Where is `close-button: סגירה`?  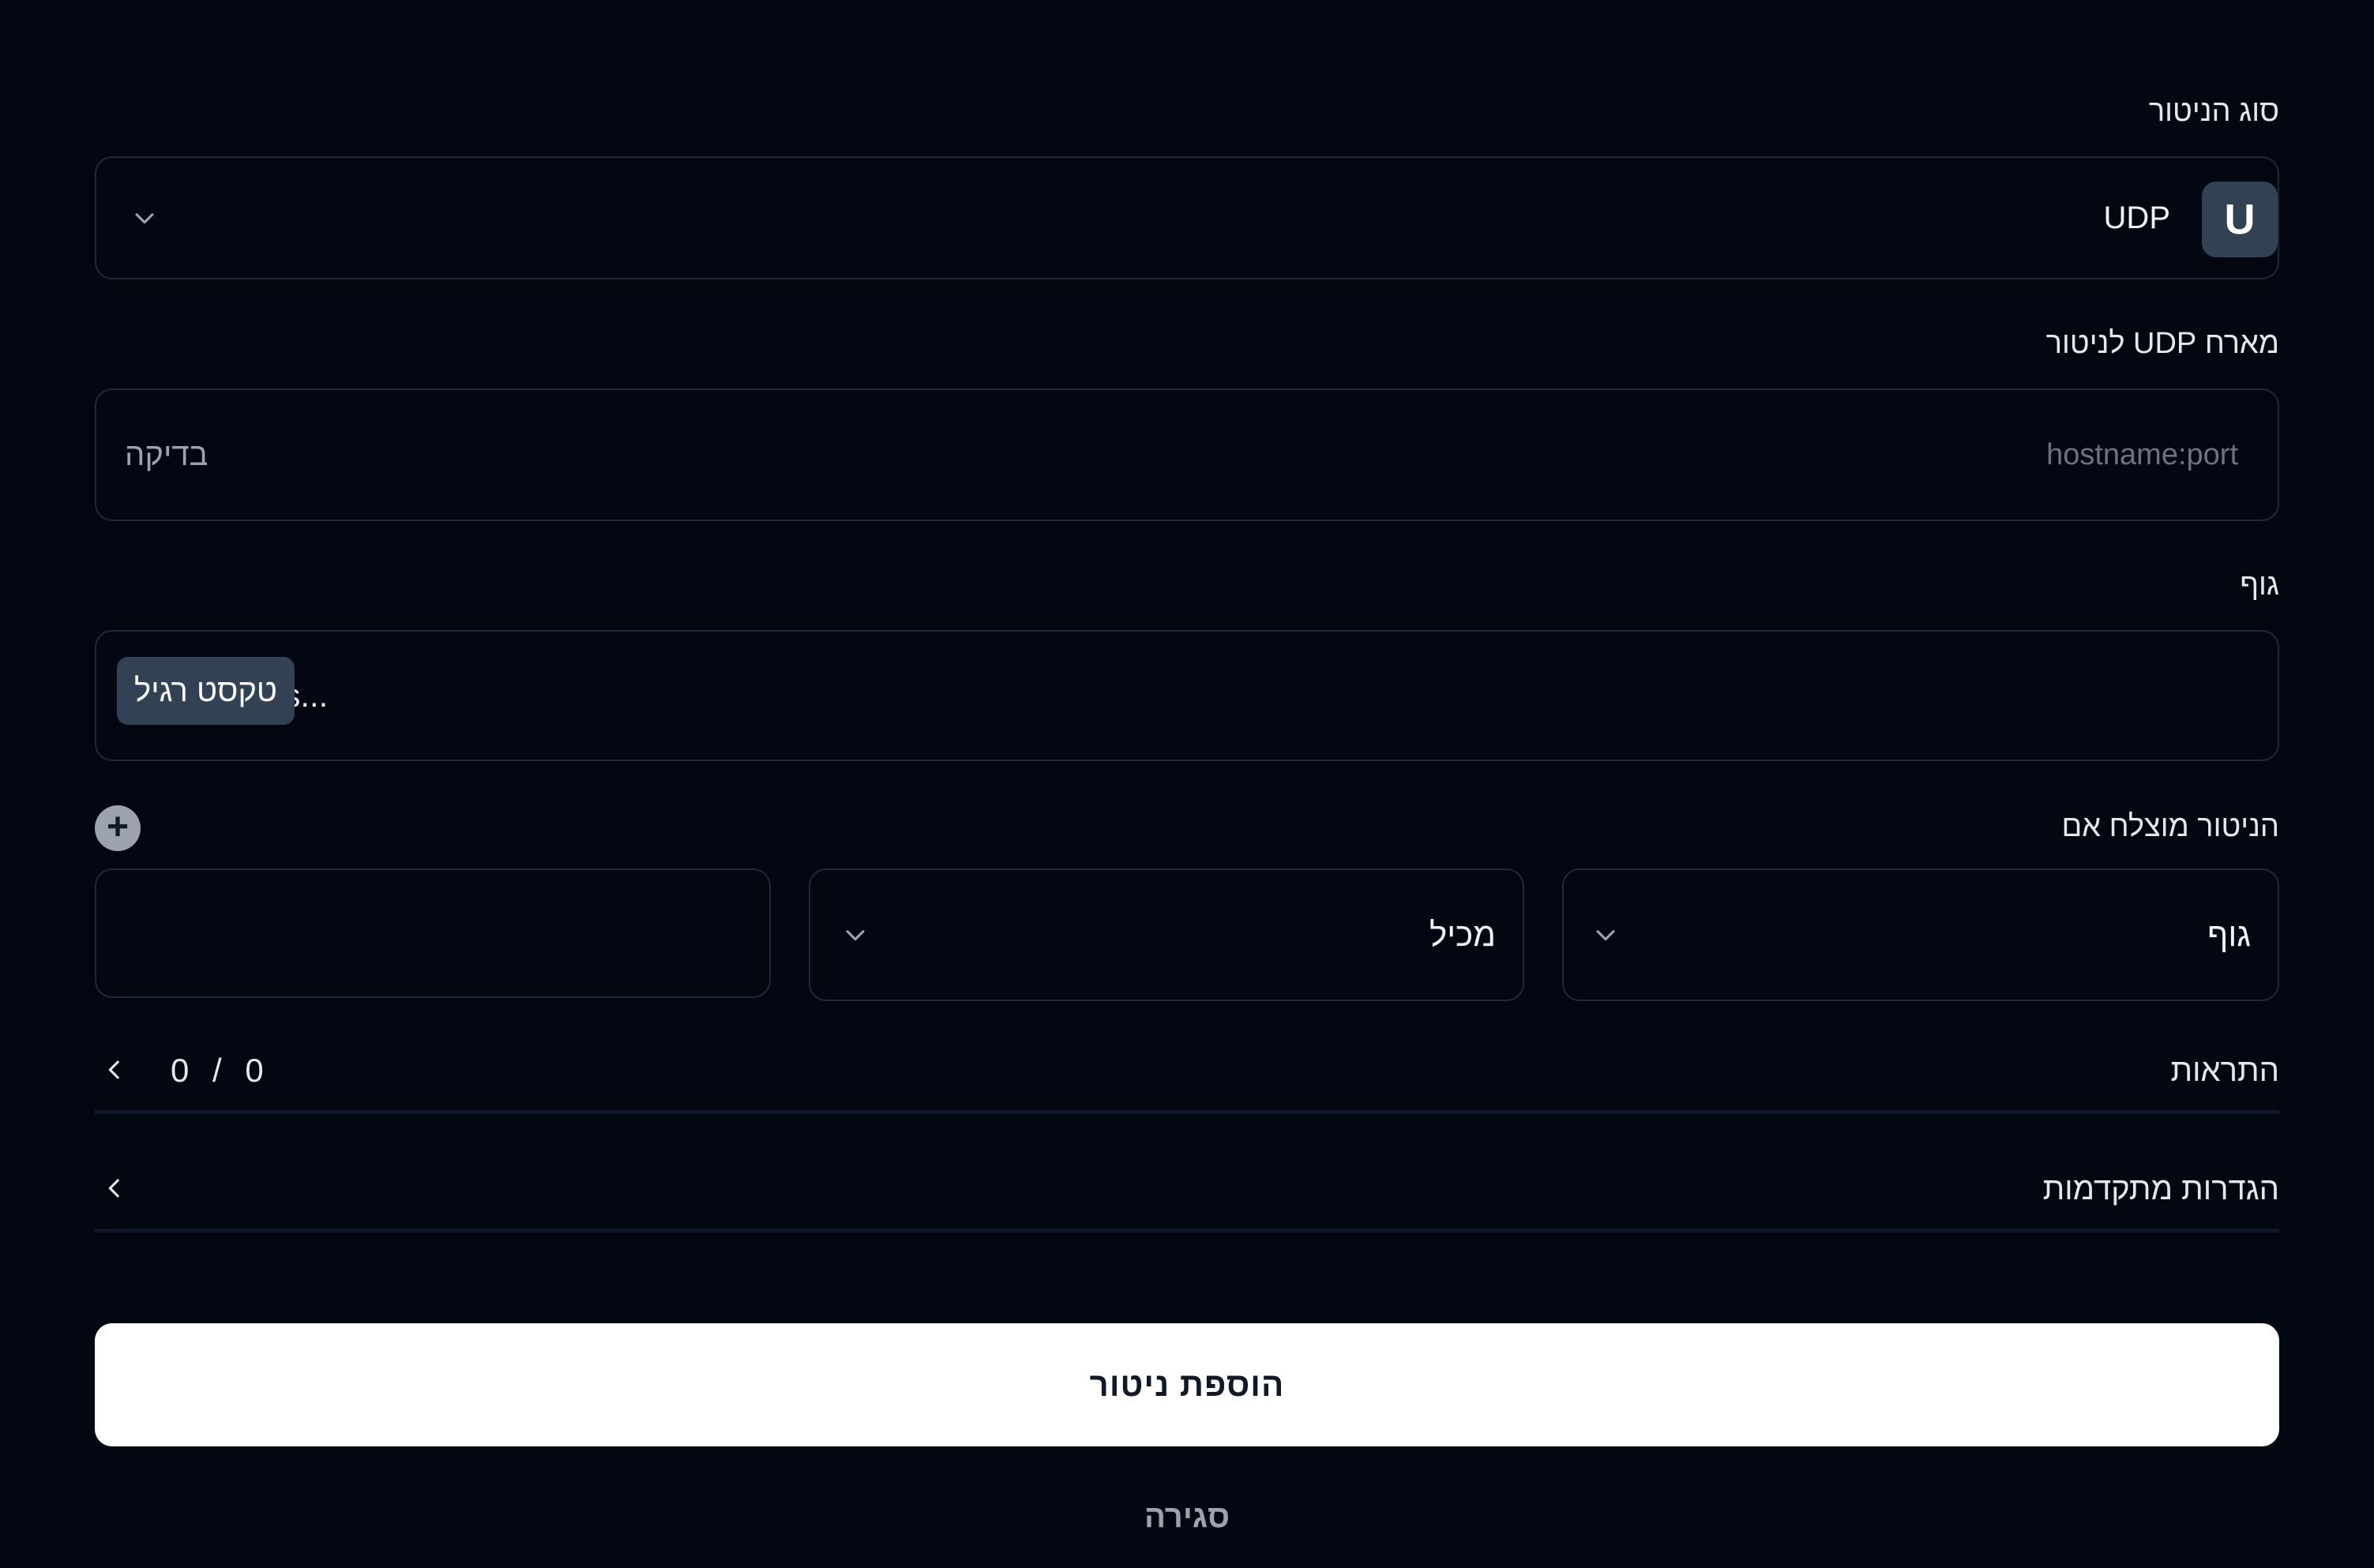 close-button: סגירה is located at coordinates (1187, 1517).